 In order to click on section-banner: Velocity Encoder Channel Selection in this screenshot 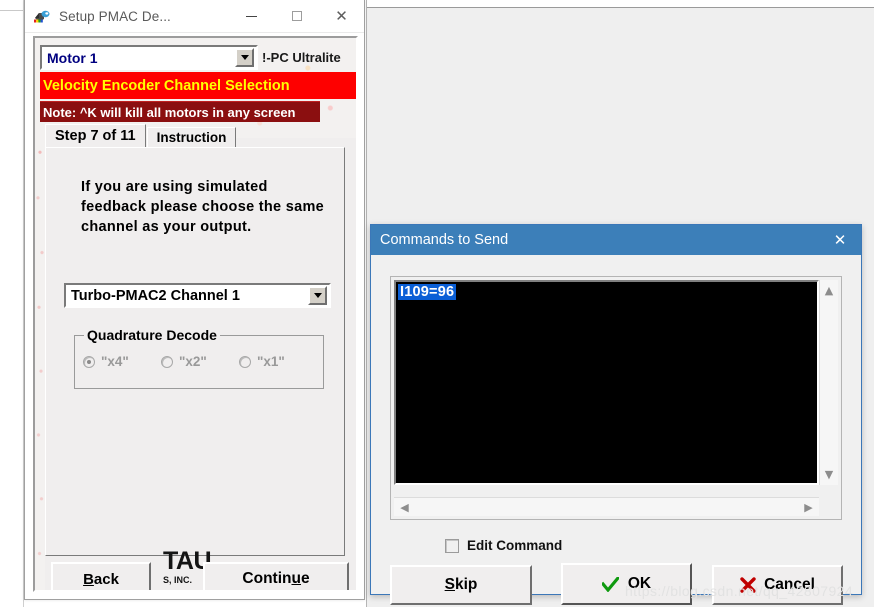, I will do `click(198, 85)`.